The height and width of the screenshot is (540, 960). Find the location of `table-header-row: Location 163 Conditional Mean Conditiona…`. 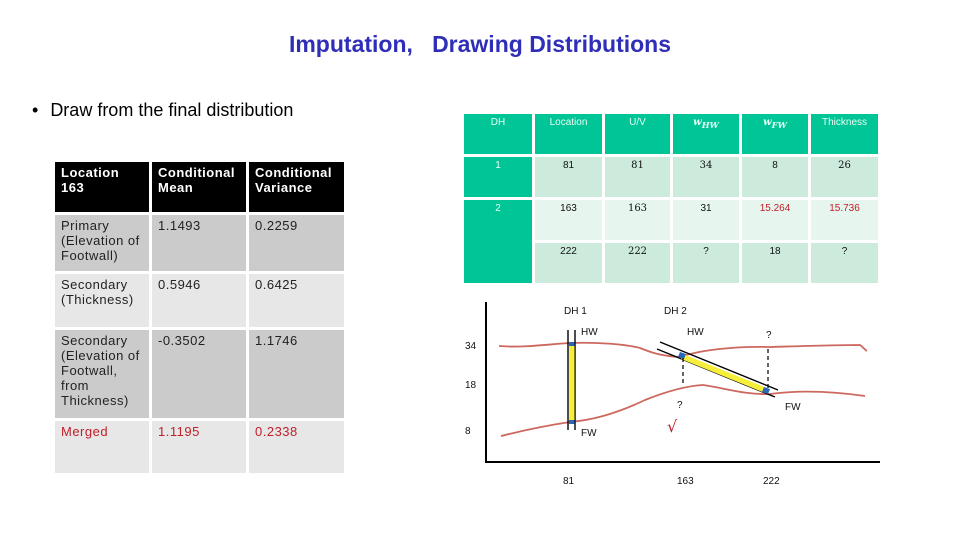

table-header-row: Location 163 Conditional Mean Conditiona… is located at coordinates (199, 187).